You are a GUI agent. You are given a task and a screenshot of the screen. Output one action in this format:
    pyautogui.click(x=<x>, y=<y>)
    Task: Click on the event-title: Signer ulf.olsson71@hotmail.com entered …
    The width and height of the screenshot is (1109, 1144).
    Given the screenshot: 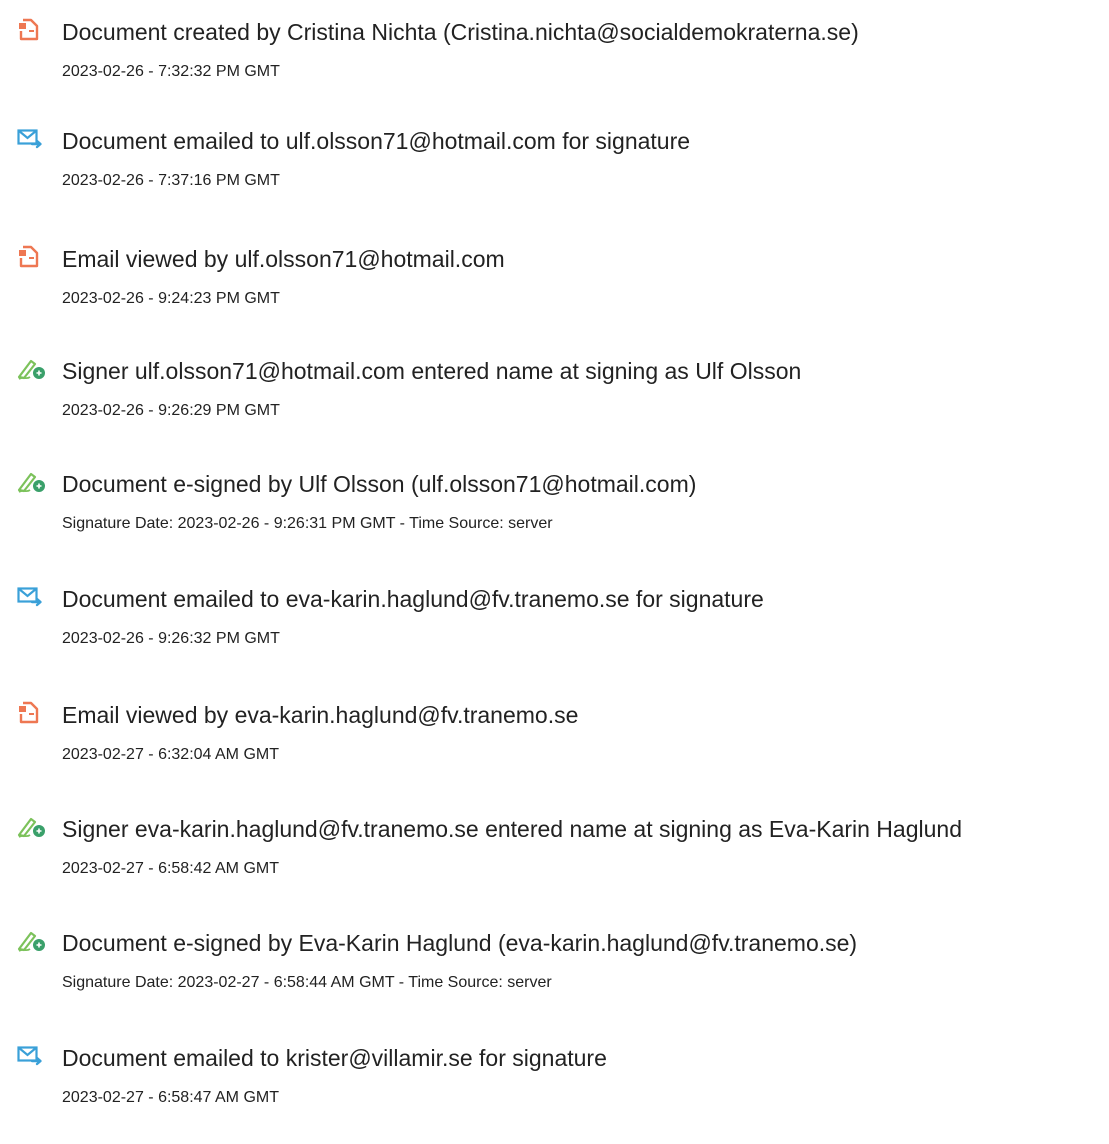 What is the action you would take?
    pyautogui.click(x=432, y=371)
    